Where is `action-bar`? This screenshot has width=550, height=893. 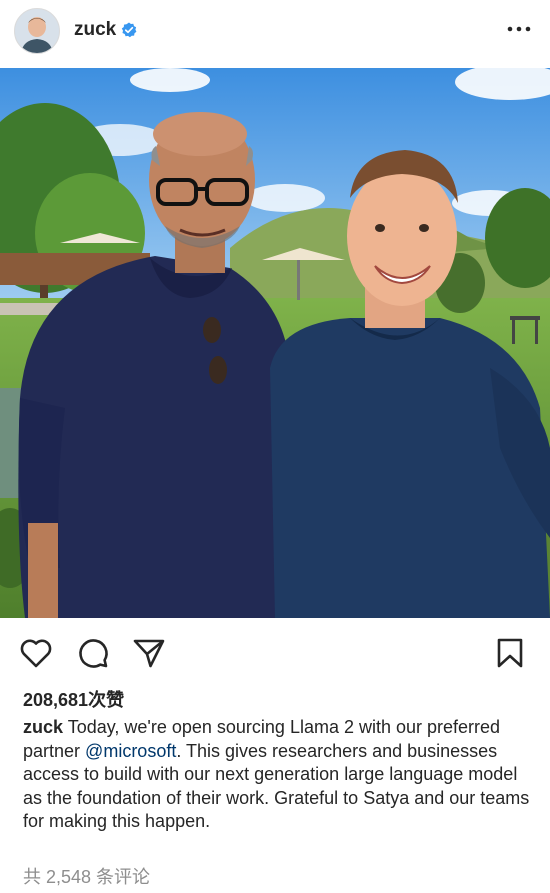 action-bar is located at coordinates (275, 653).